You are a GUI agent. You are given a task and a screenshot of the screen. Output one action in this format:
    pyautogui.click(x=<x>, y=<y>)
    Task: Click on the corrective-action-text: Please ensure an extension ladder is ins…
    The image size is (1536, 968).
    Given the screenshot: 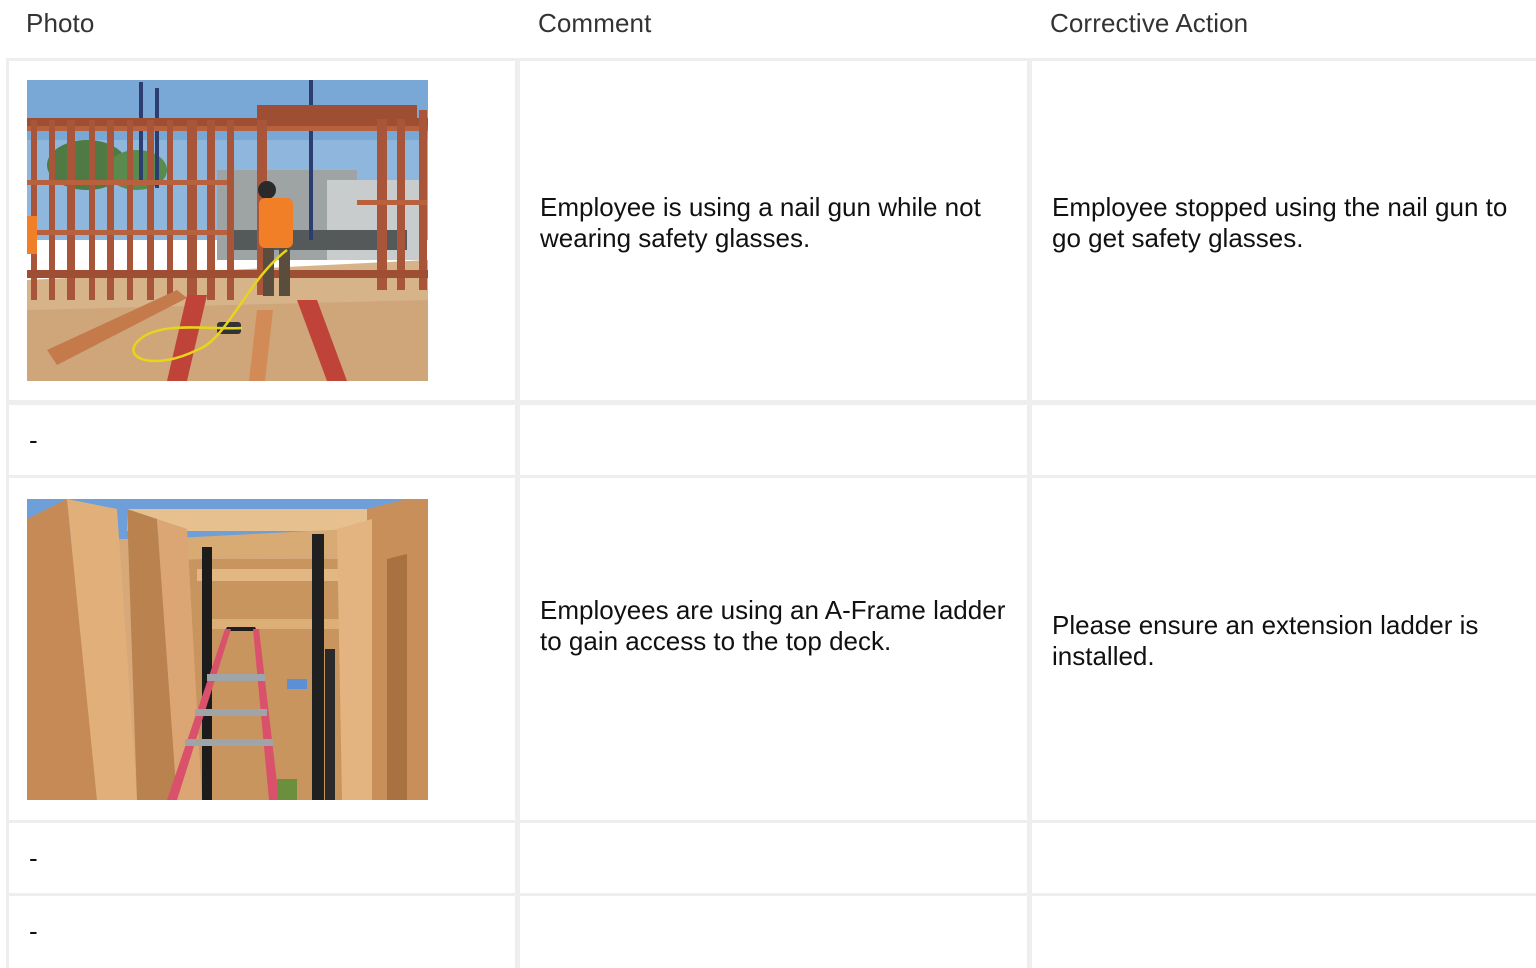 What is the action you would take?
    pyautogui.click(x=1265, y=640)
    